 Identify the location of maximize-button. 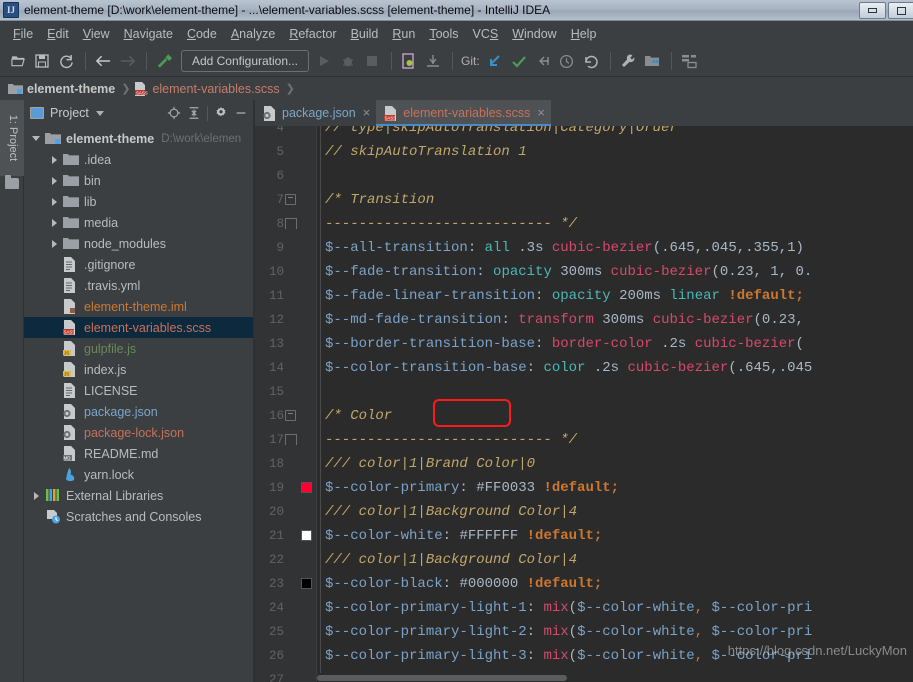
(900, 10).